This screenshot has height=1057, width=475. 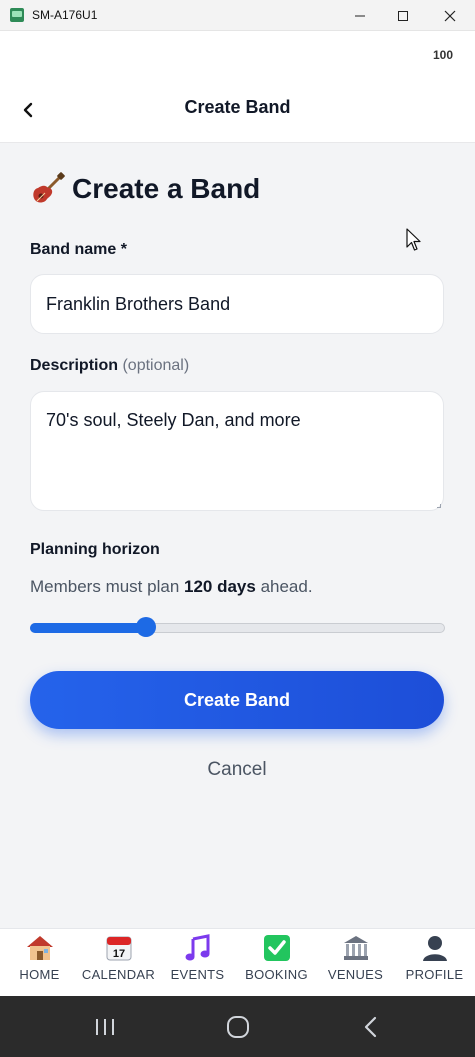 What do you see at coordinates (17, 15) in the screenshot?
I see `app-icon` at bounding box center [17, 15].